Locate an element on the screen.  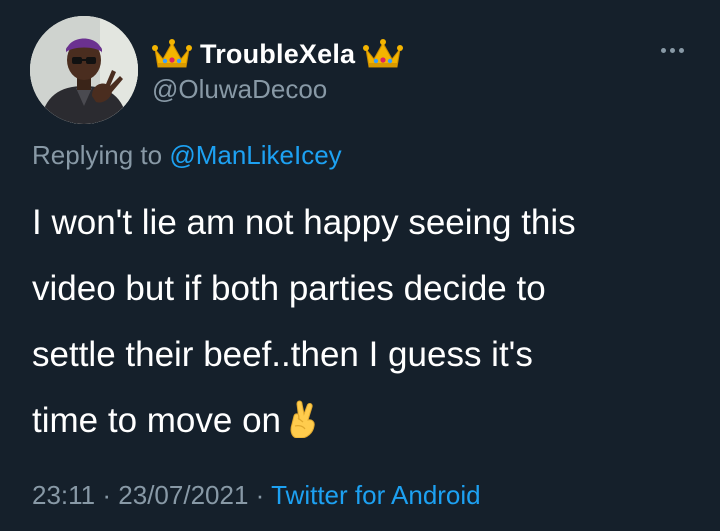
tweet-text-line: time to move on is located at coordinates (156, 420).